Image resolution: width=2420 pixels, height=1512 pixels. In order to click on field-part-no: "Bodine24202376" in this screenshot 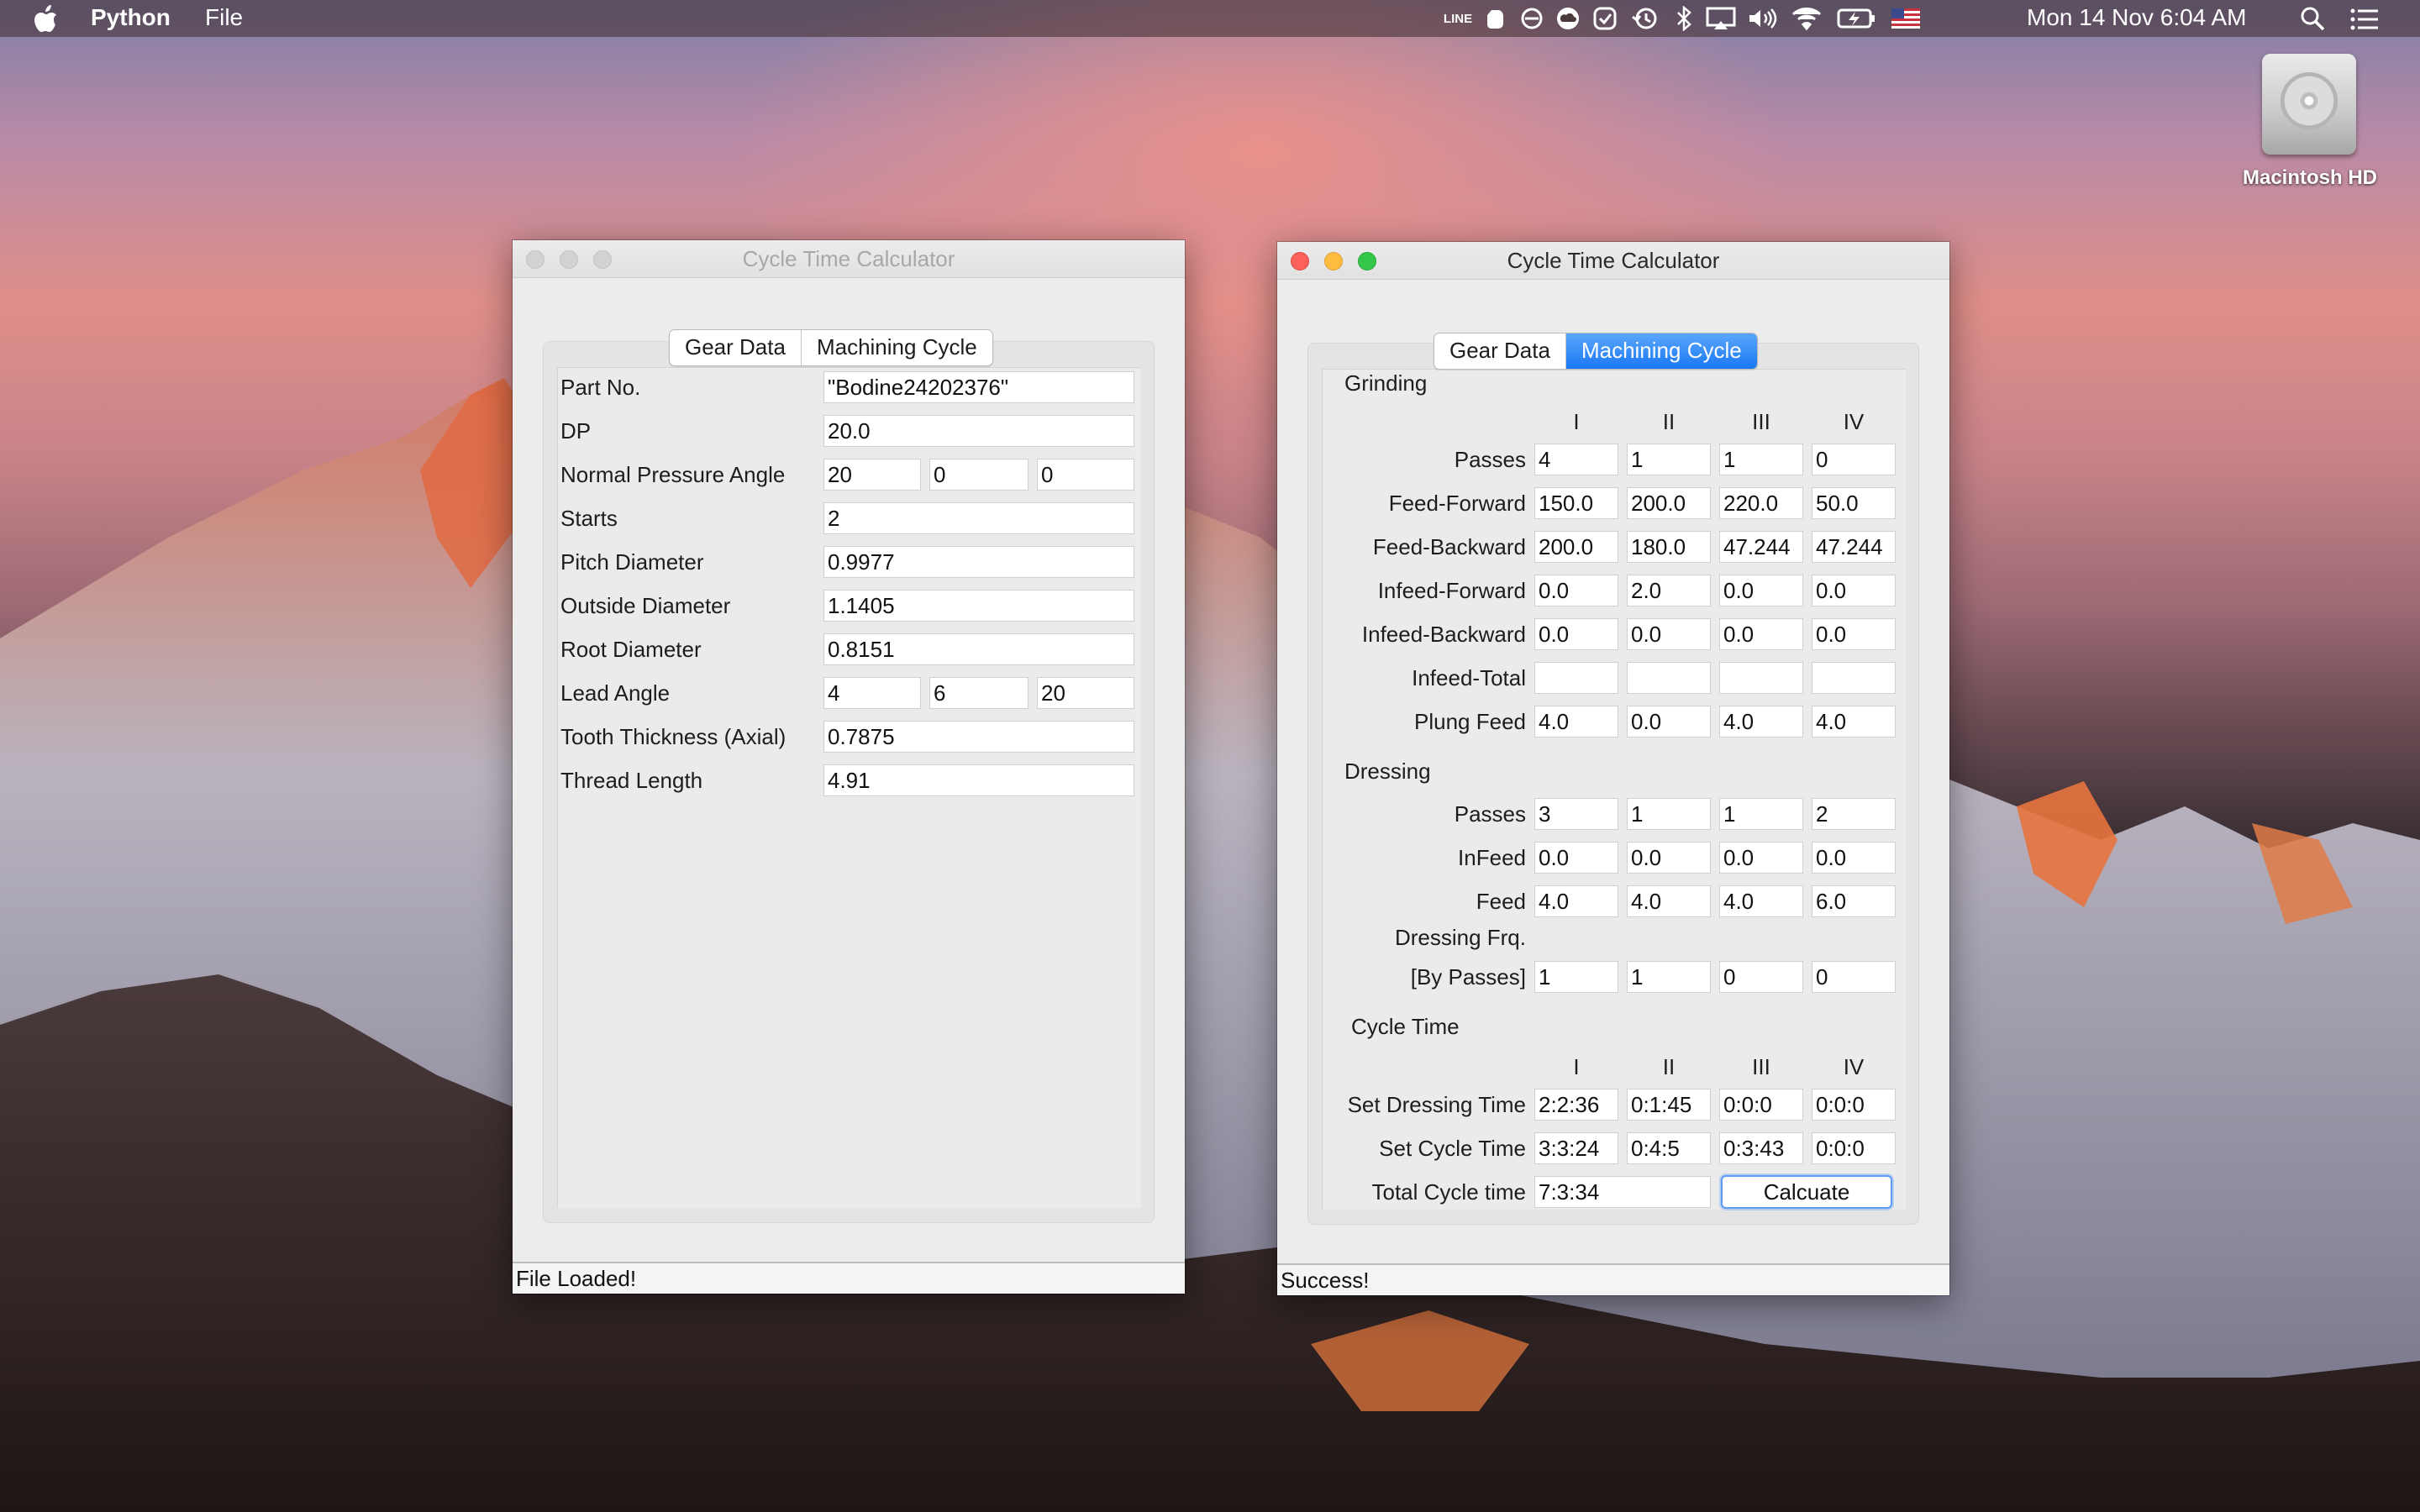, I will do `click(978, 387)`.